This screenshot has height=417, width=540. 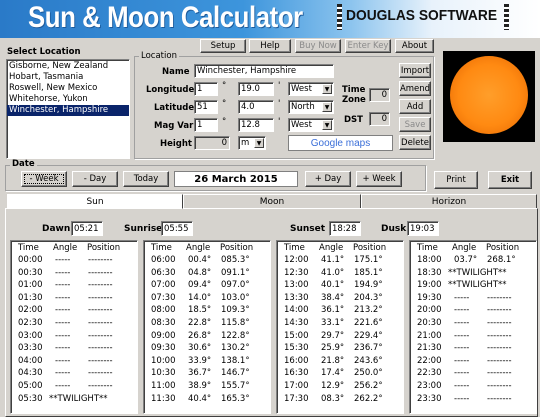 What do you see at coordinates (296, 272) in the screenshot?
I see `cell-time: 12:30` at bounding box center [296, 272].